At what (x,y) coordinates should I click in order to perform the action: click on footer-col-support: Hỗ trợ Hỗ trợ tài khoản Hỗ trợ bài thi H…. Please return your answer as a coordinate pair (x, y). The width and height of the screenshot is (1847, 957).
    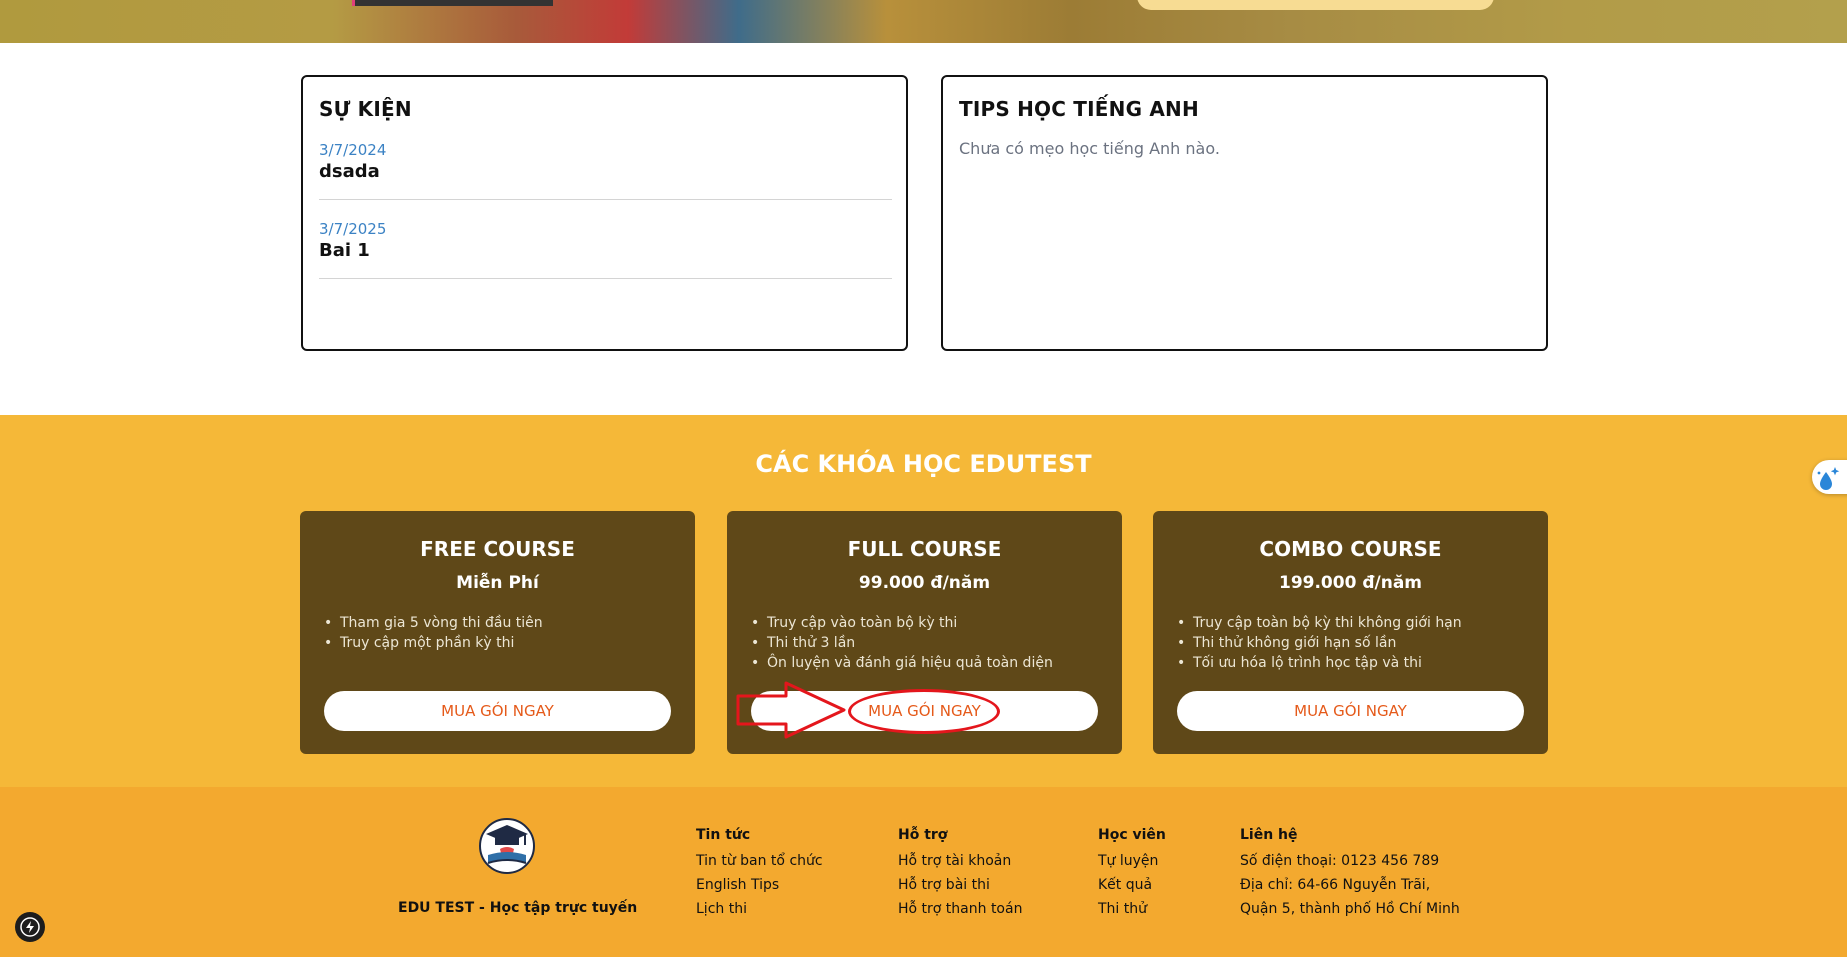
    Looking at the image, I should click on (960, 874).